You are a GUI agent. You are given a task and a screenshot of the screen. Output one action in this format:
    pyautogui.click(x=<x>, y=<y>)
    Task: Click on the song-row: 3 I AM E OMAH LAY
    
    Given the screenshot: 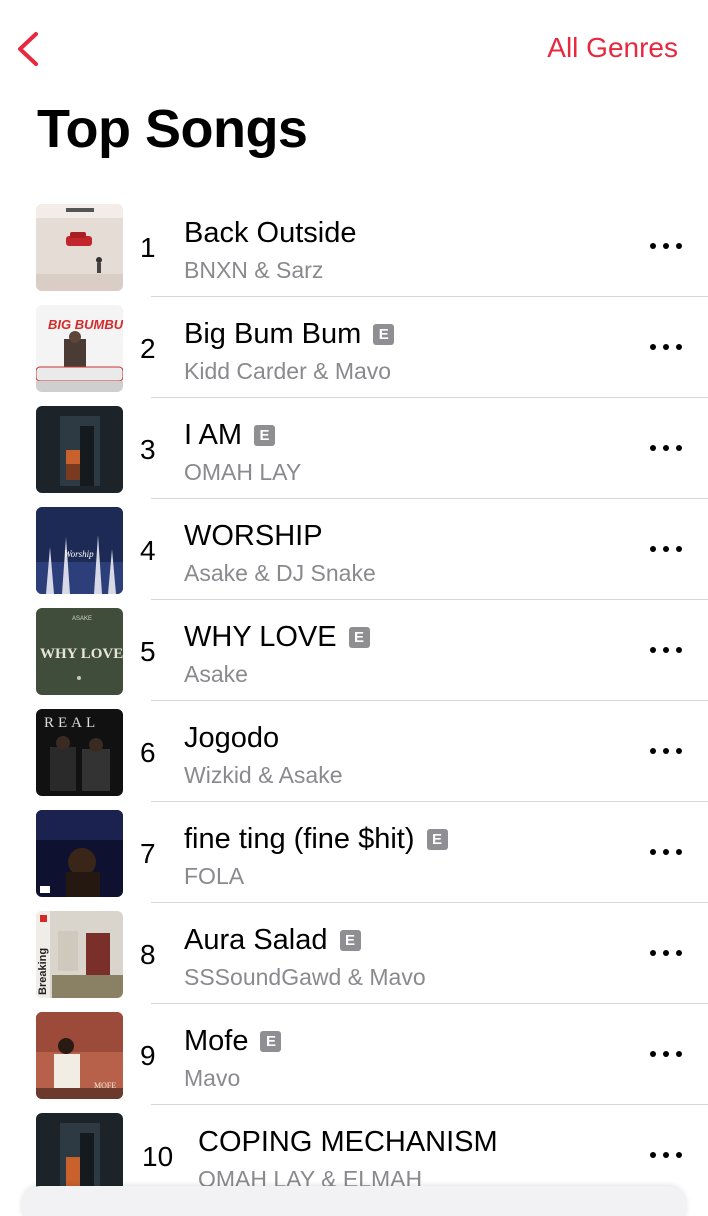 What is the action you would take?
    pyautogui.click(x=354, y=448)
    